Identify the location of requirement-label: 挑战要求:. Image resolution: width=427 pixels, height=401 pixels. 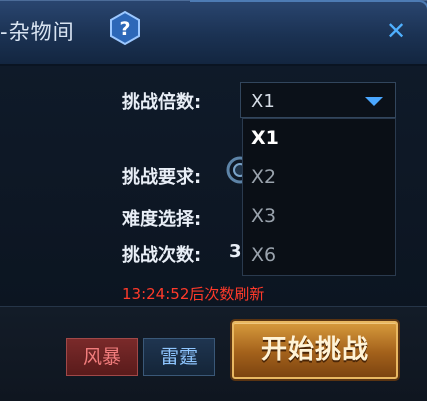
(162, 177).